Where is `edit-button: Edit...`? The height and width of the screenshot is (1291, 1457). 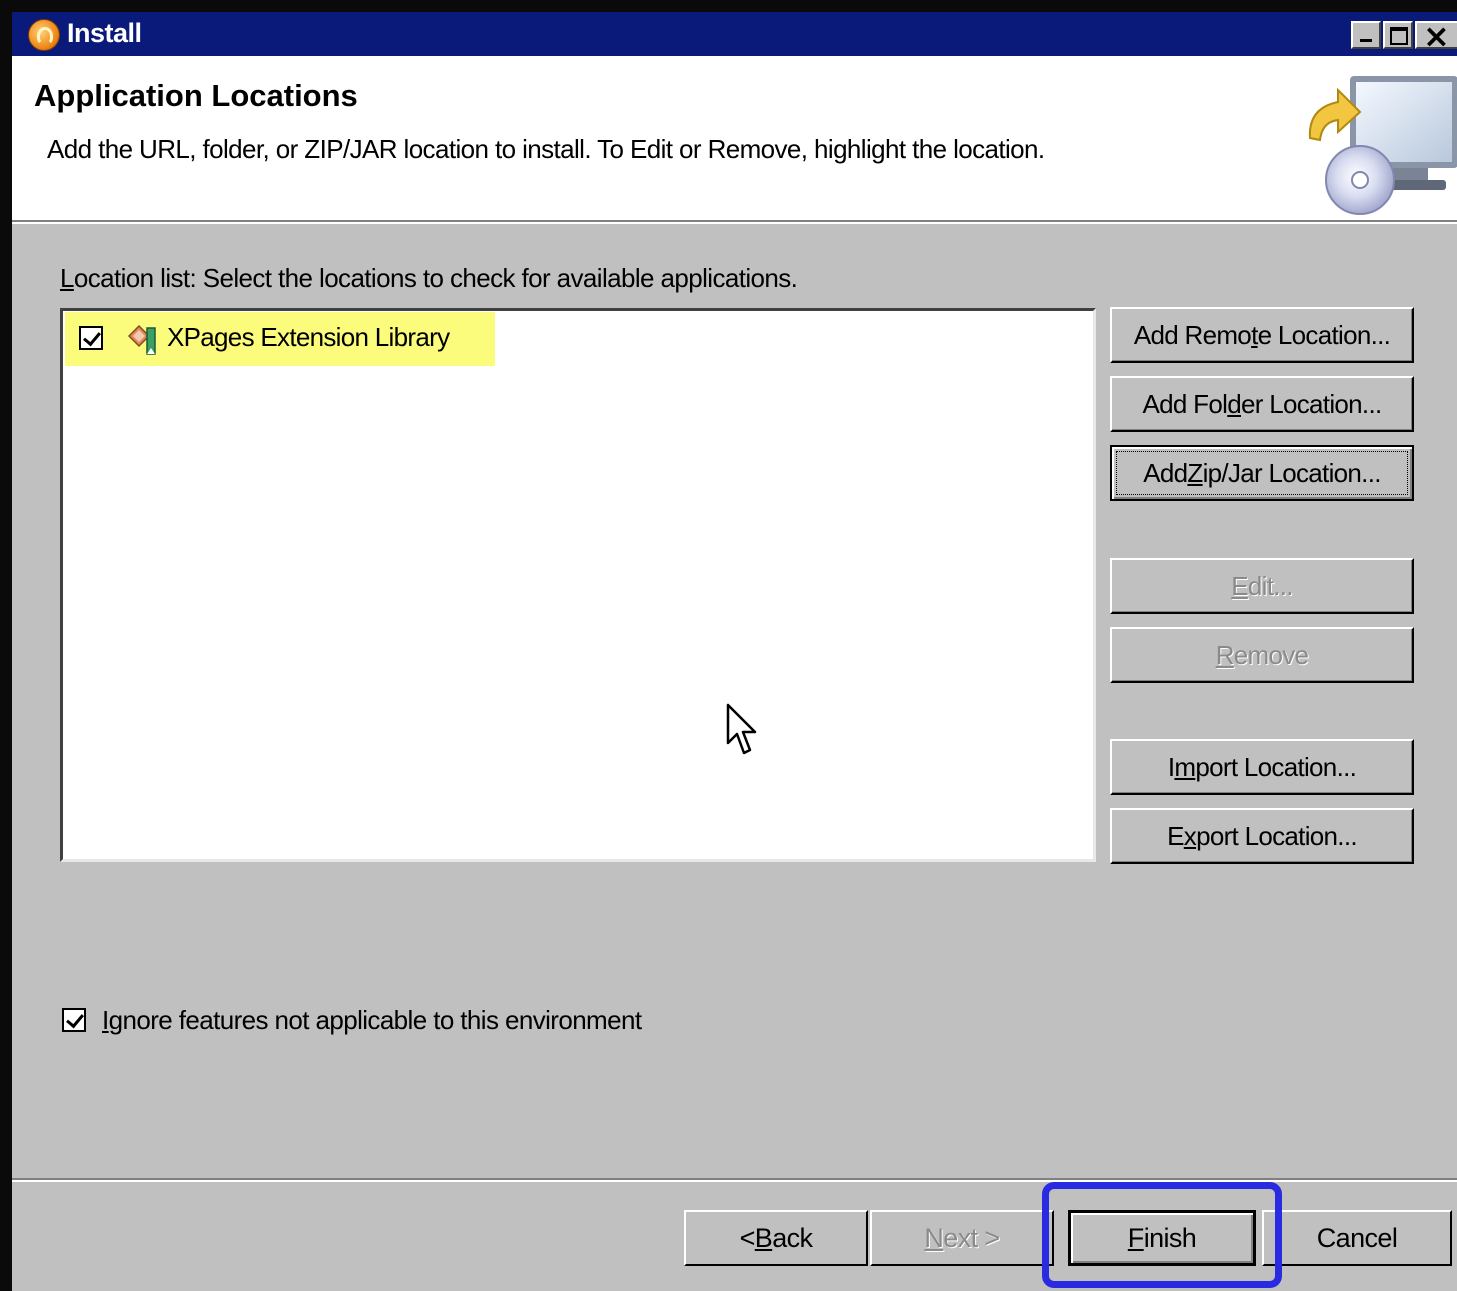 edit-button: Edit... is located at coordinates (1262, 586).